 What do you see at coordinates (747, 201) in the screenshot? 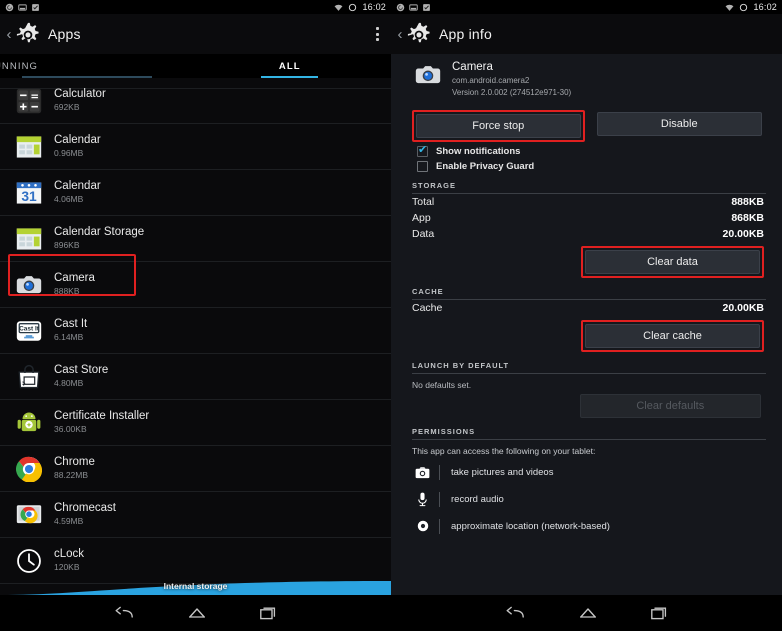
I see `storage-total-value: 888KB` at bounding box center [747, 201].